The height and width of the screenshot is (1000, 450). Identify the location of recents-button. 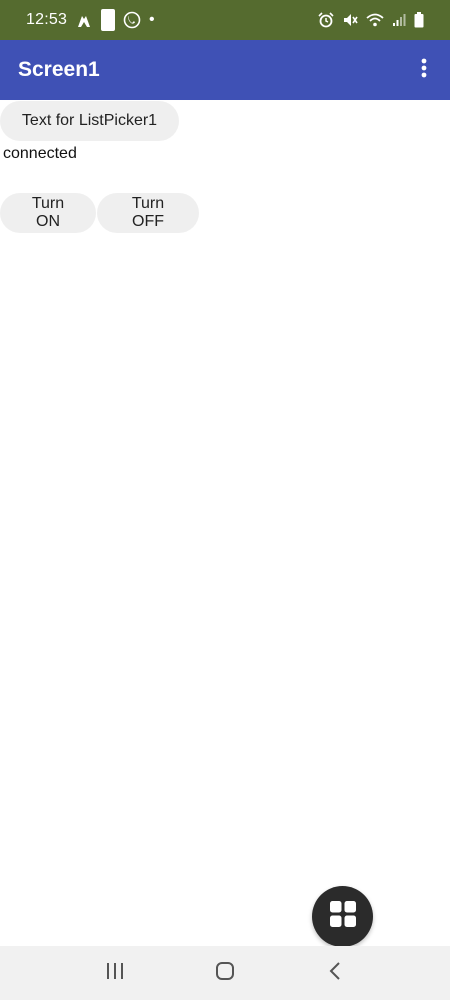
(115, 973).